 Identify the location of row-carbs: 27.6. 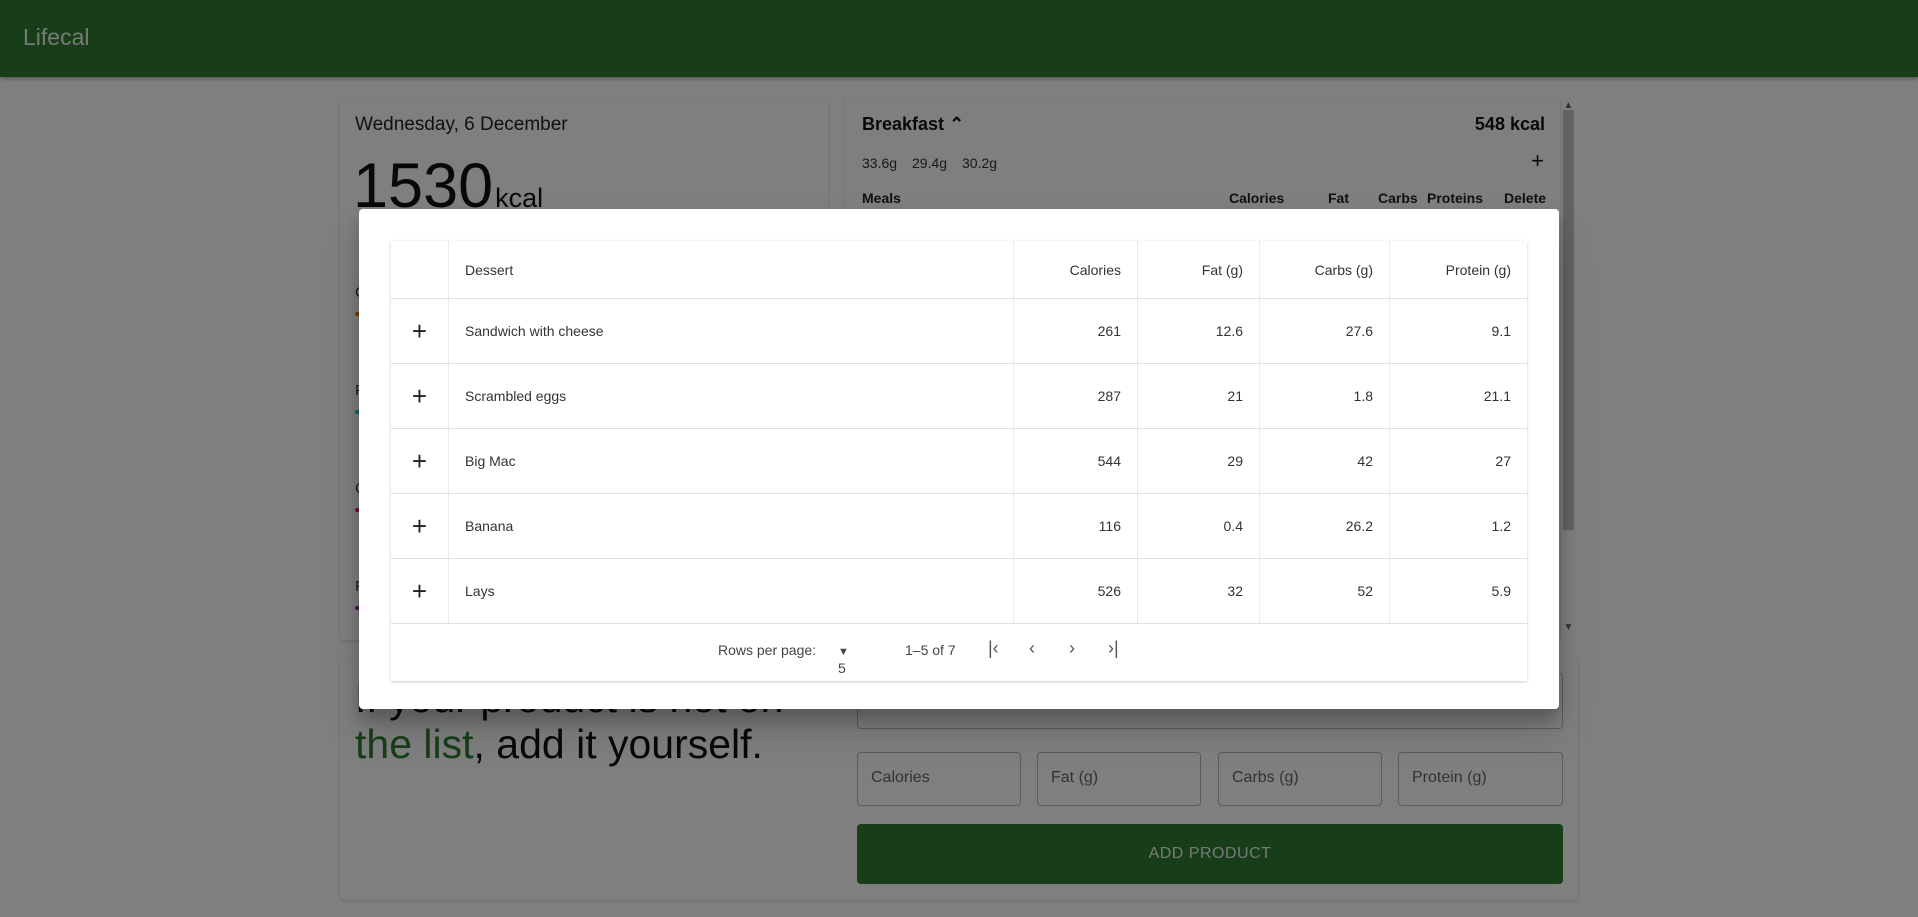
(1325, 331).